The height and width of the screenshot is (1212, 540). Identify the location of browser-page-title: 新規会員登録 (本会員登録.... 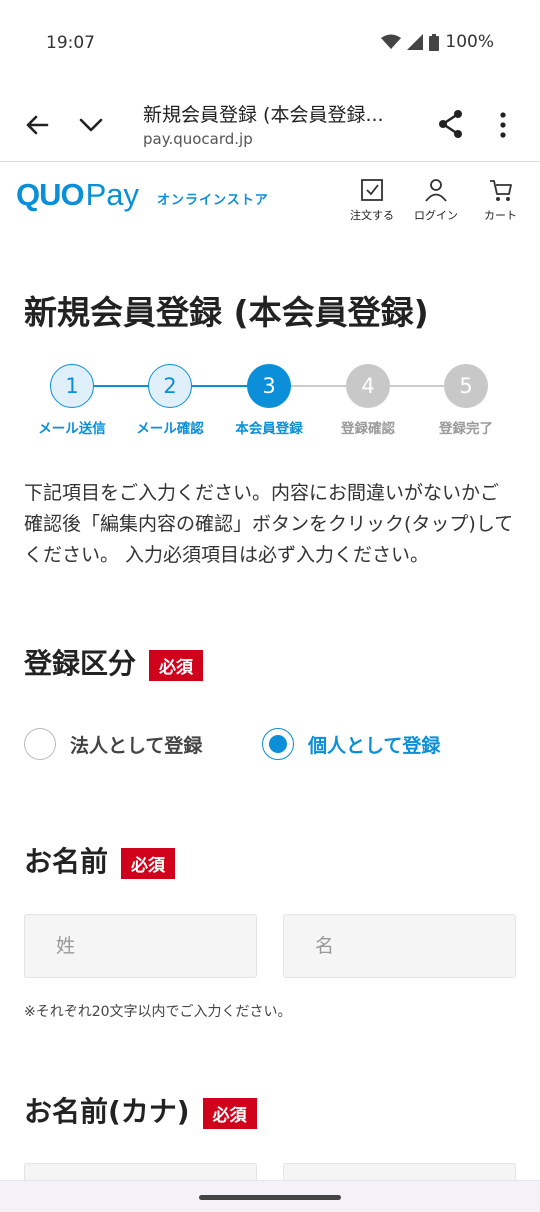
(278, 113).